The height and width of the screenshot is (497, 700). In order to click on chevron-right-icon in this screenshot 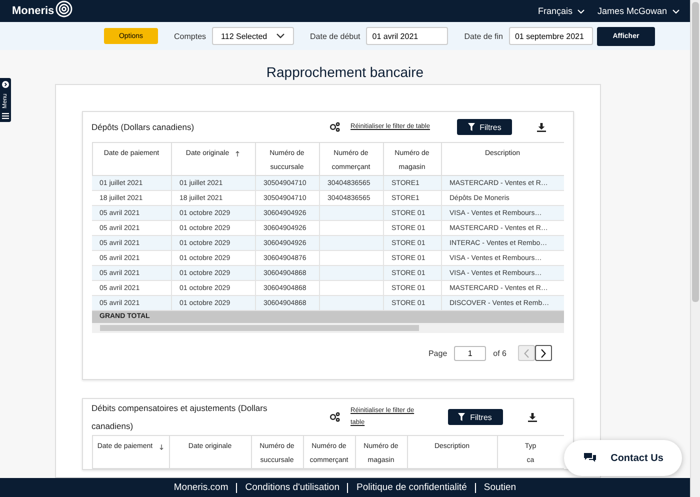, I will do `click(543, 353)`.